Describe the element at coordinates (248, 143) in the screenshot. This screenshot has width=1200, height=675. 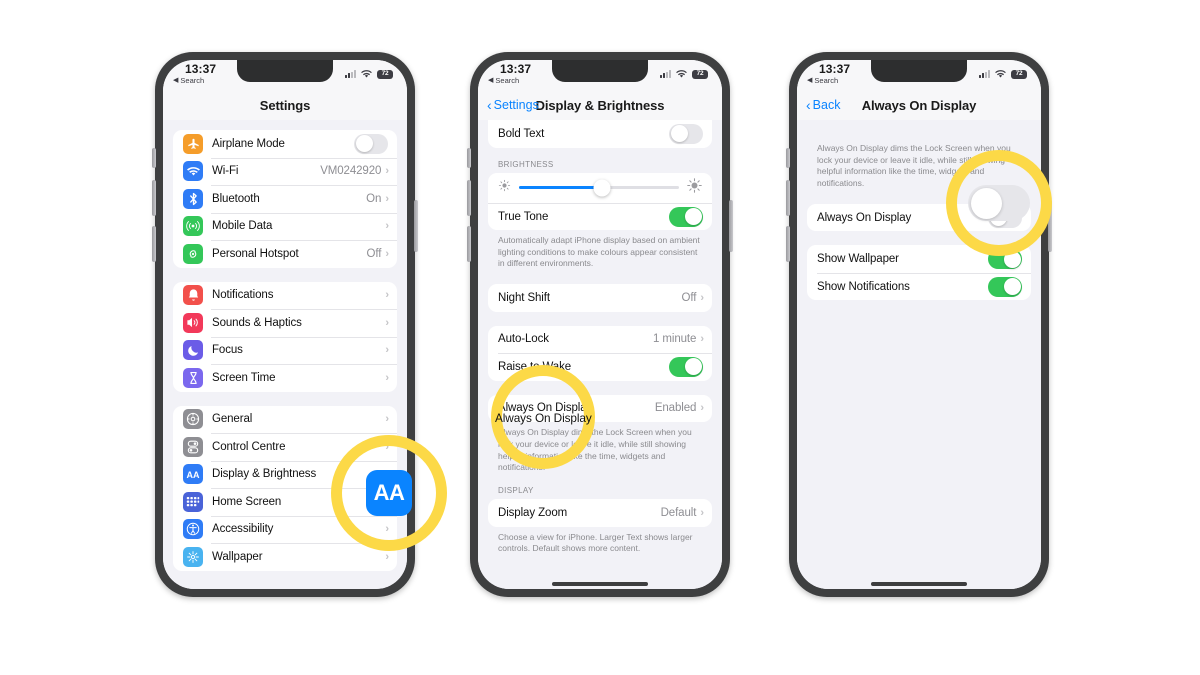
I see `row-label: Airplane Mode` at that location.